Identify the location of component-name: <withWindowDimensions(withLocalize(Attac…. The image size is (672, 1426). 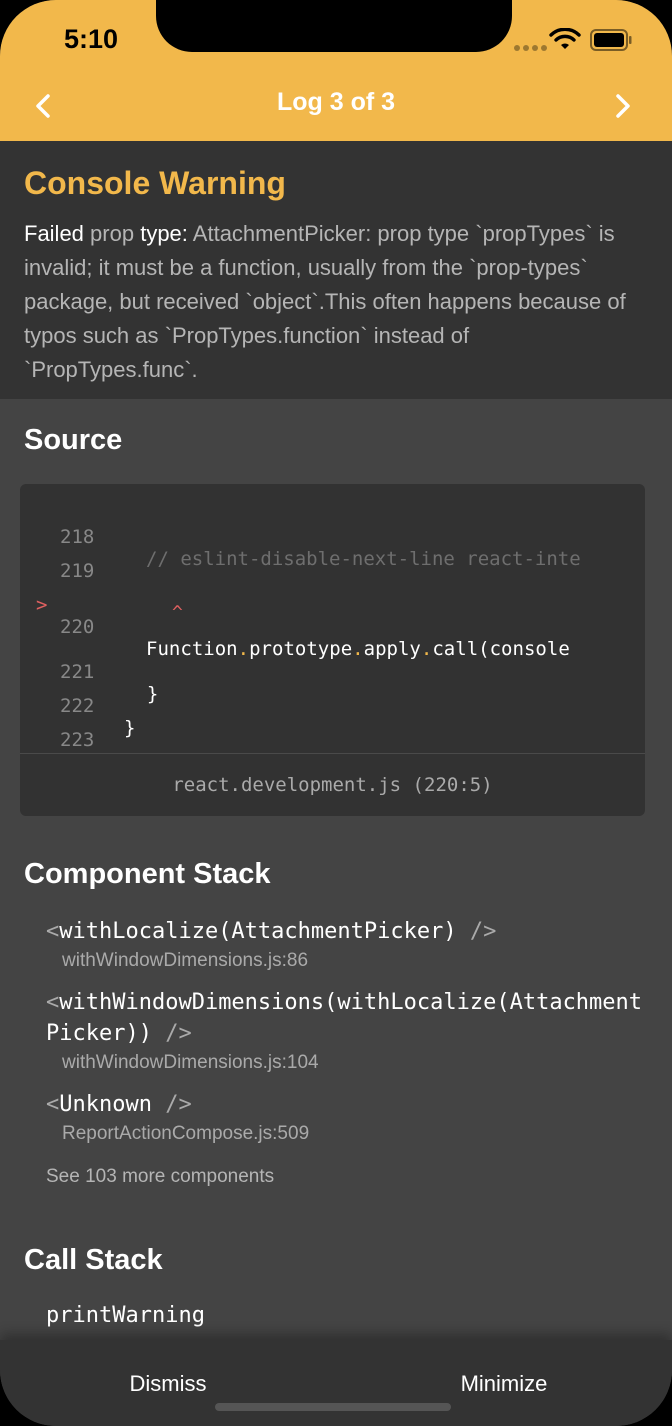
(344, 1018).